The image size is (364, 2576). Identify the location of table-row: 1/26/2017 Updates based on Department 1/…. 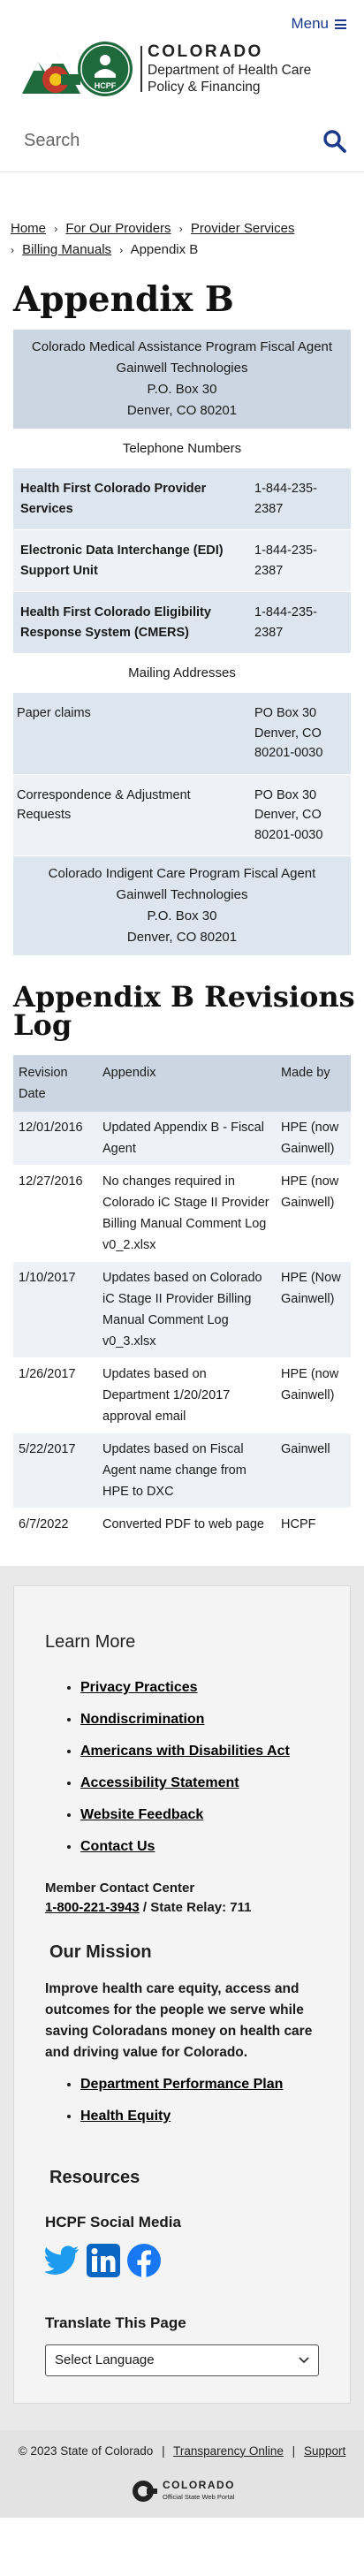
(182, 1395).